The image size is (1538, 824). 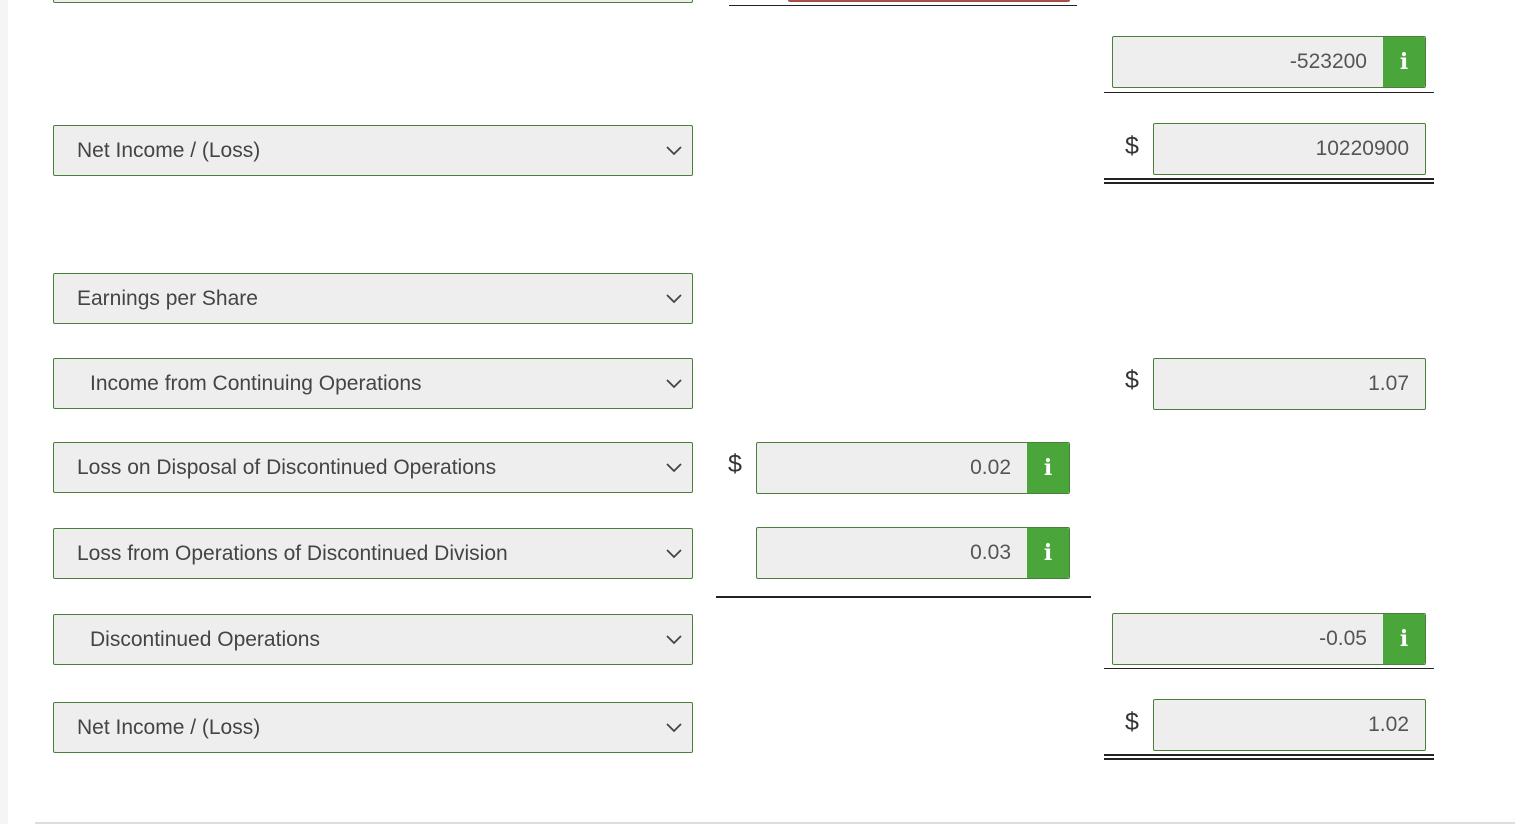 What do you see at coordinates (373, 1) in the screenshot?
I see `select-top-partial` at bounding box center [373, 1].